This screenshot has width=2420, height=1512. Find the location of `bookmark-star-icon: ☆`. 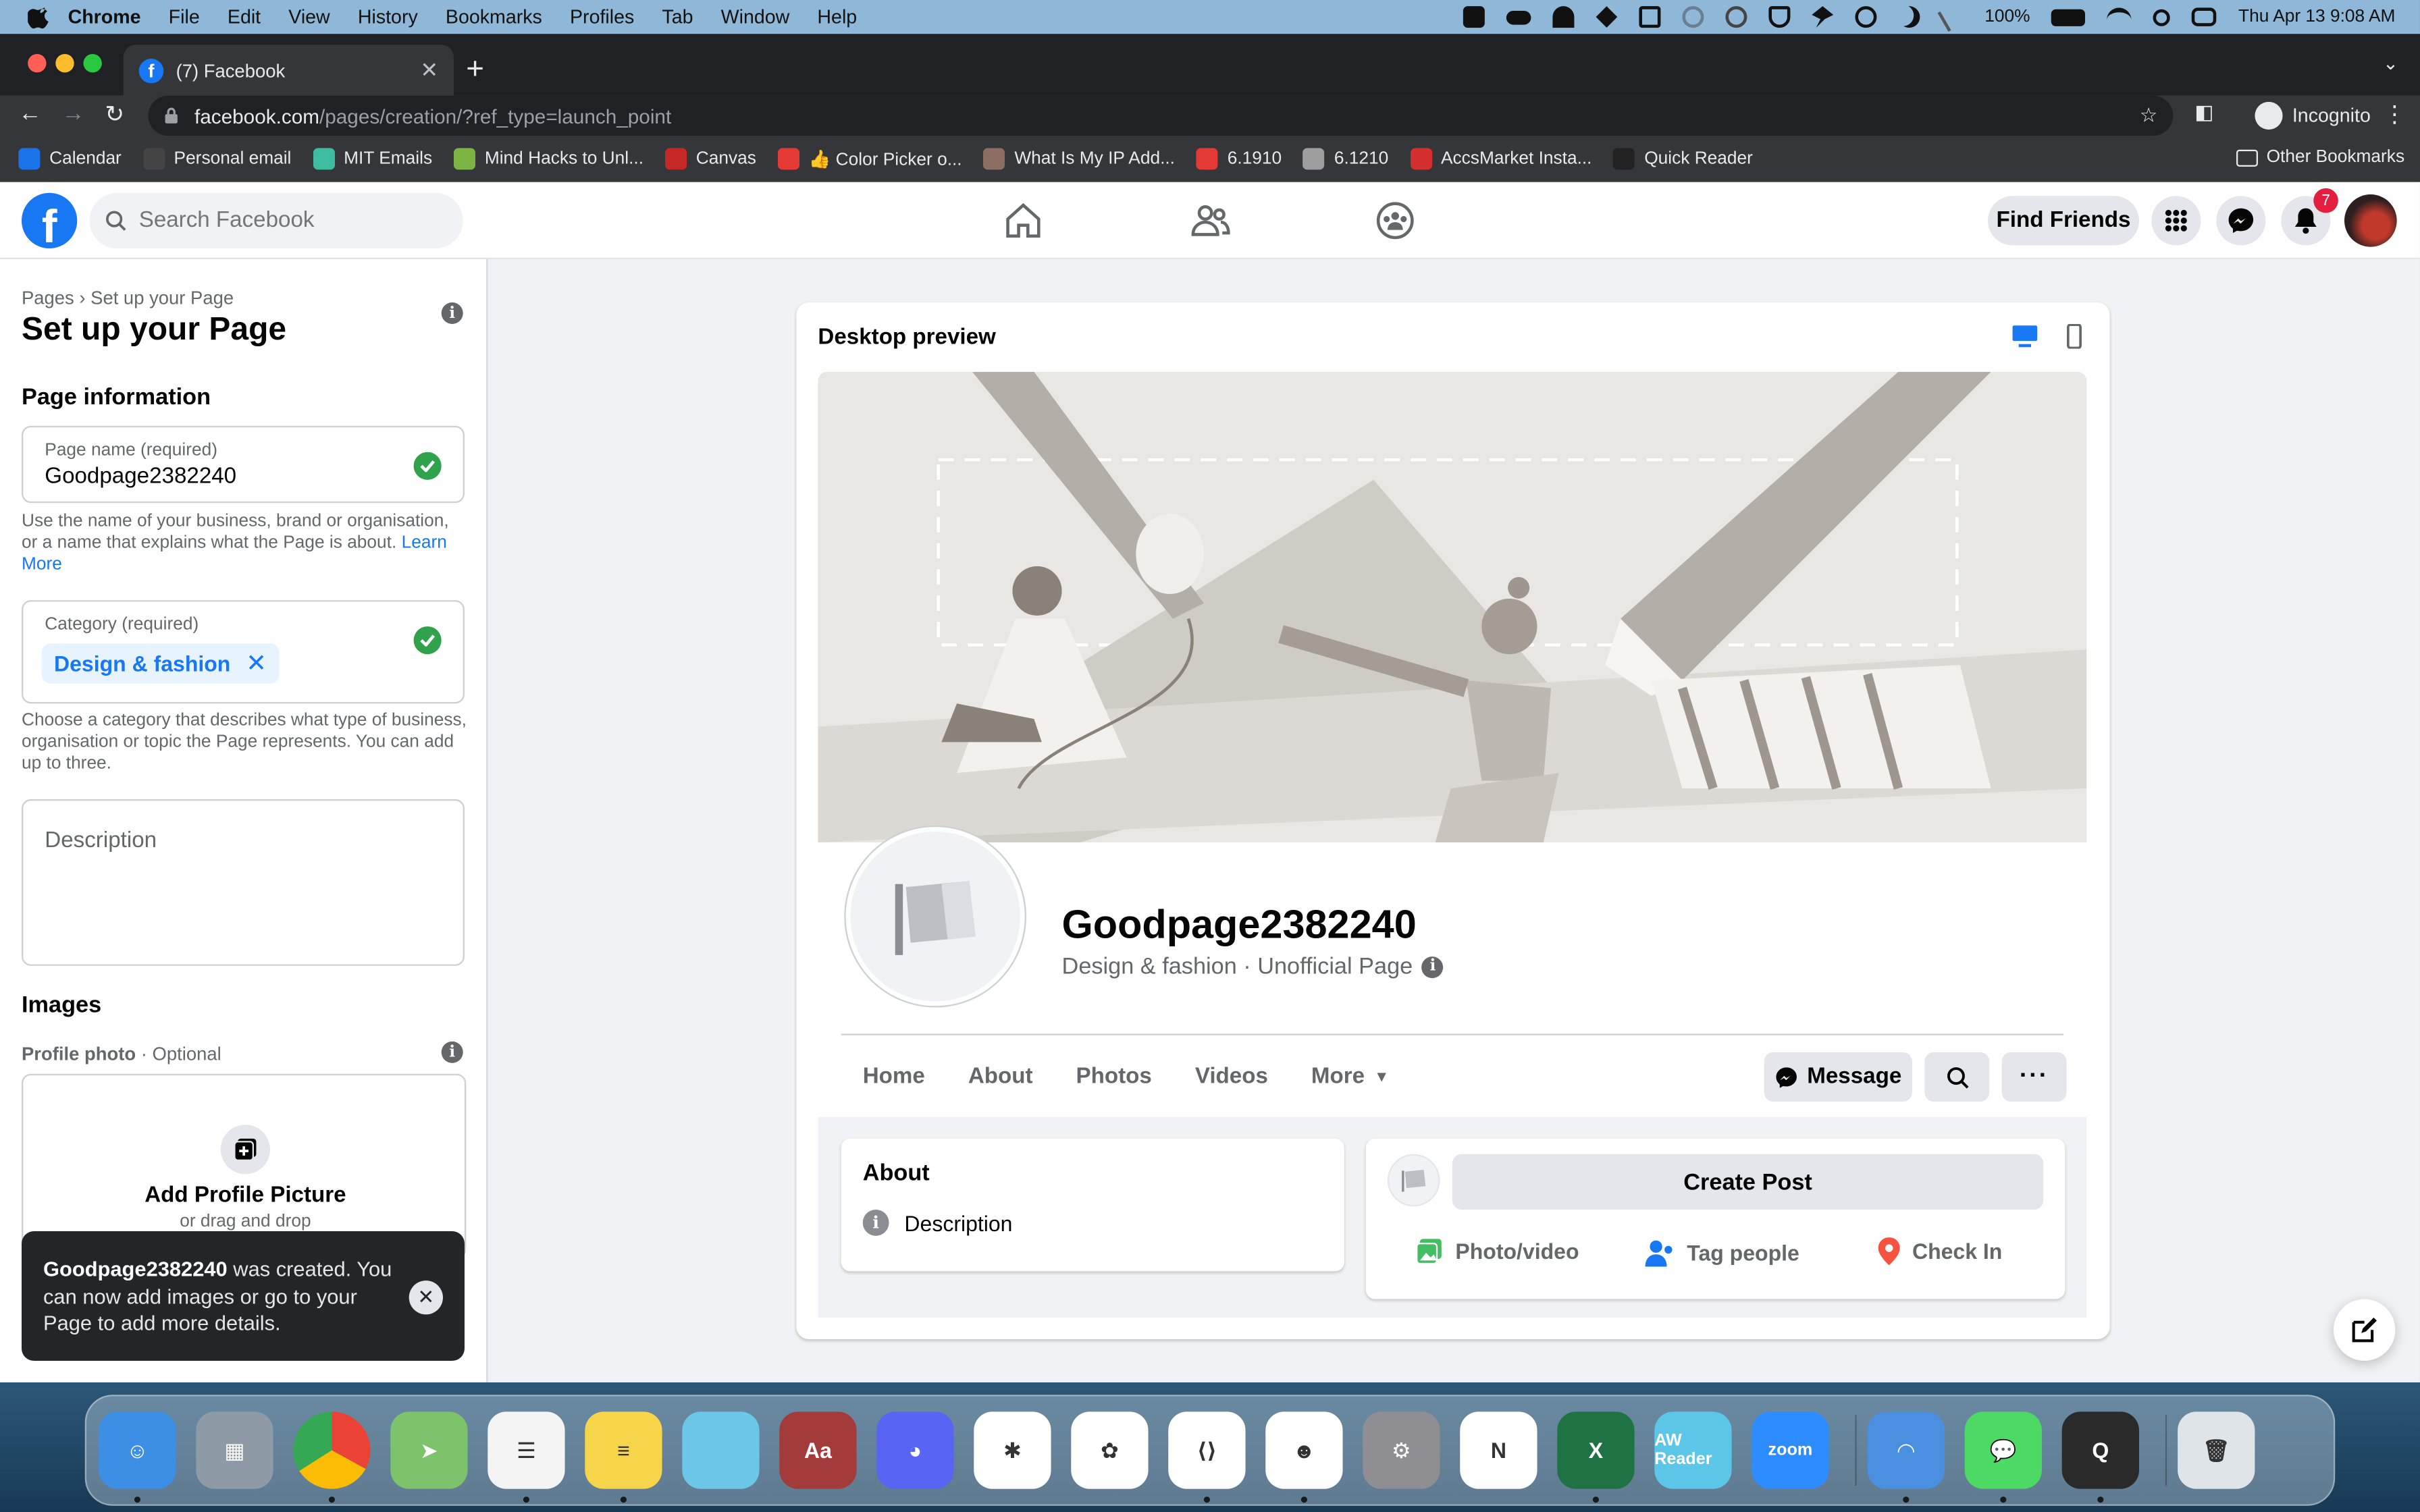

bookmark-star-icon: ☆ is located at coordinates (2149, 116).